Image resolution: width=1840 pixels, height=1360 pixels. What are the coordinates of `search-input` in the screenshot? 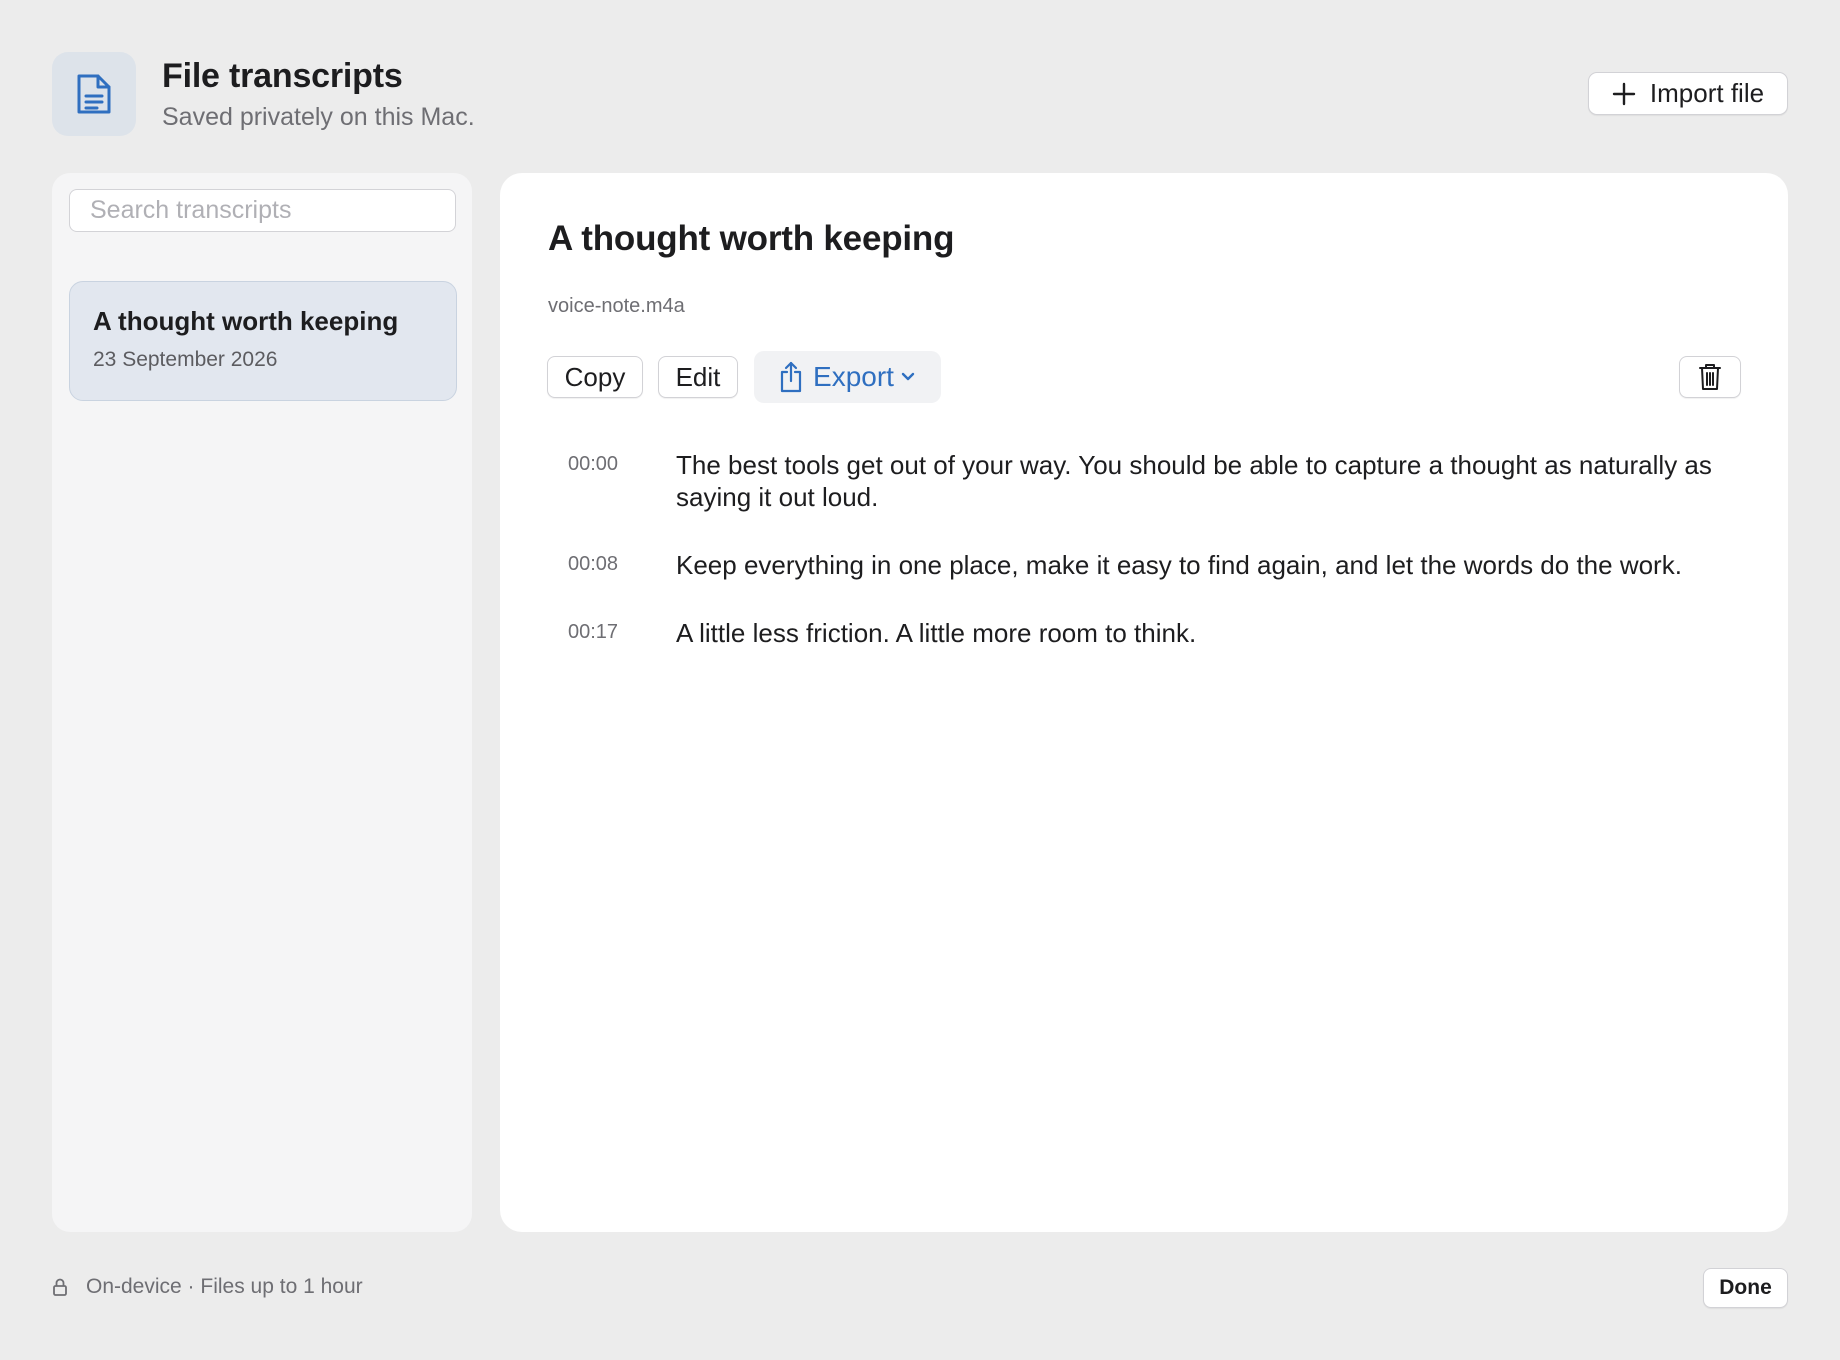 It's located at (262, 210).